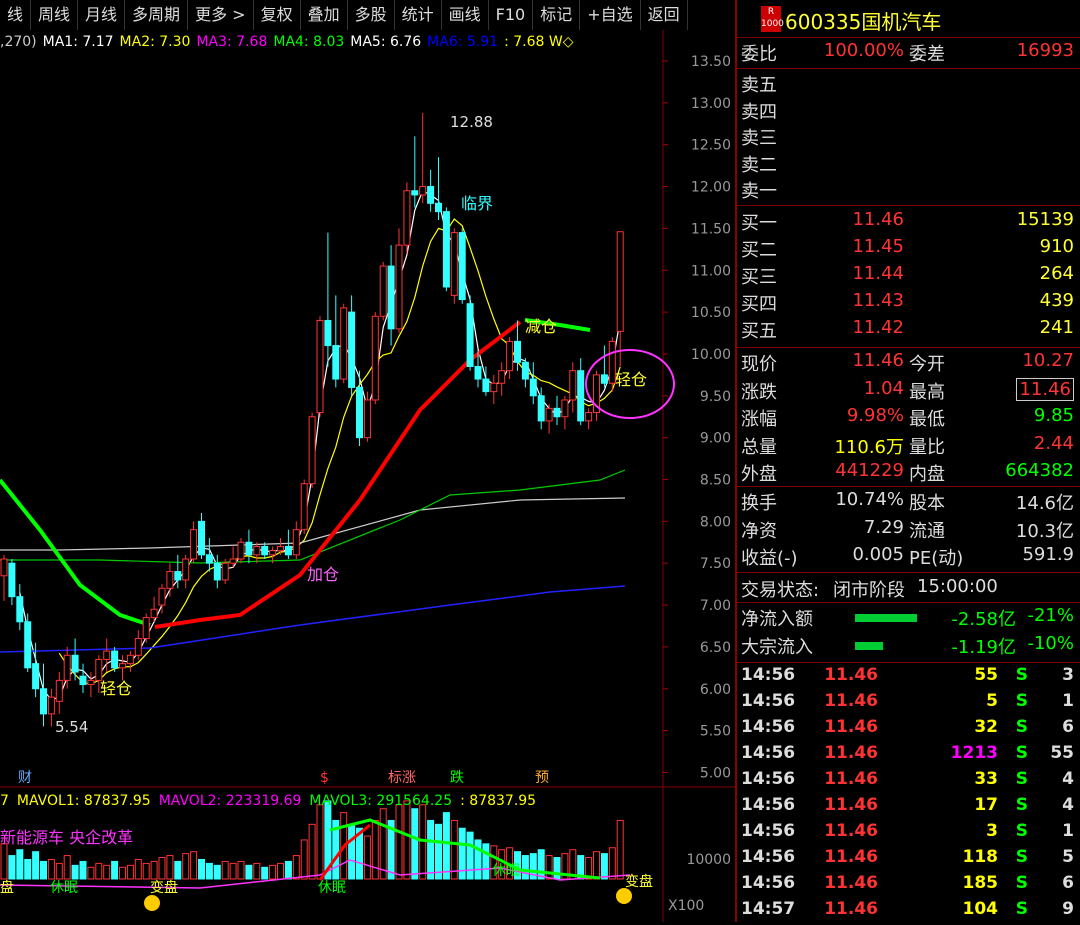  What do you see at coordinates (16, 15) in the screenshot?
I see `toolbar-item-0: 线` at bounding box center [16, 15].